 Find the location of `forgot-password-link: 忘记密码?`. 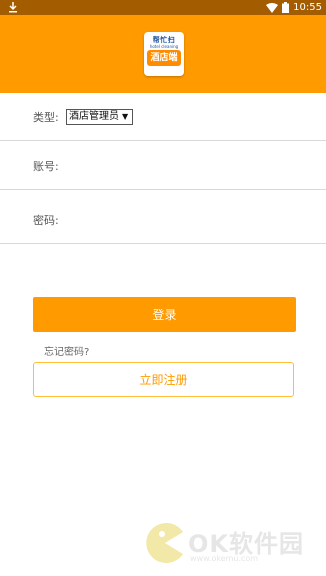

forgot-password-link: 忘记密码? is located at coordinates (66, 350).